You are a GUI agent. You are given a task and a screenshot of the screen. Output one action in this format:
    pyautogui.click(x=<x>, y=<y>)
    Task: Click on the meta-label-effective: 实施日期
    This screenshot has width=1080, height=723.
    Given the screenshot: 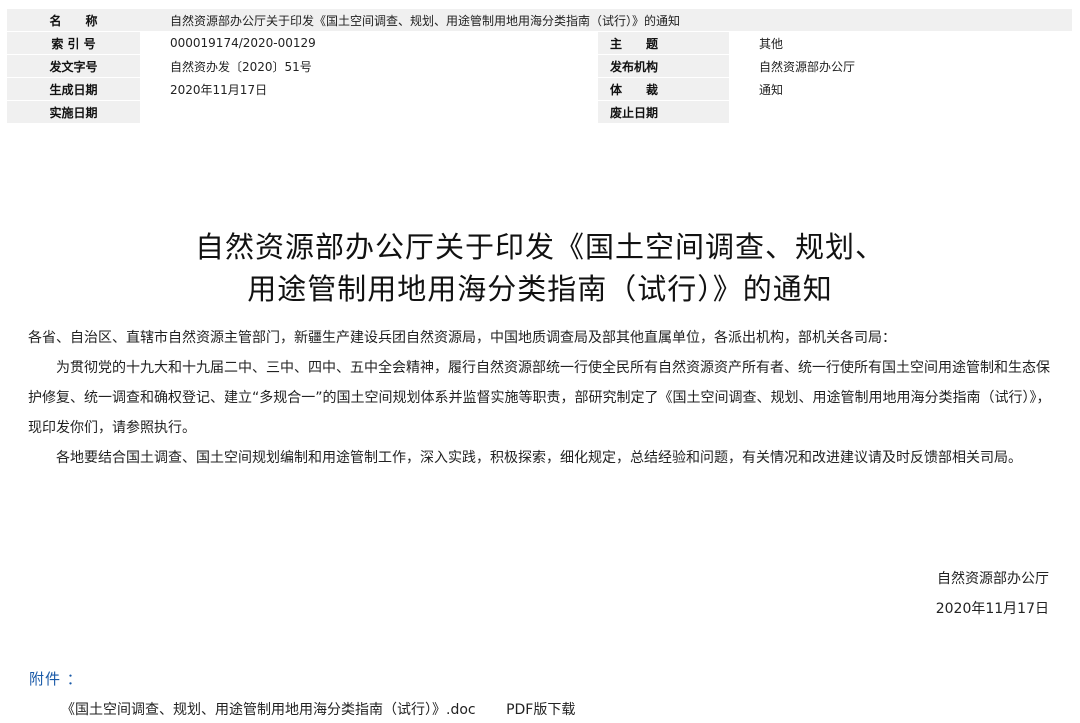 What is the action you would take?
    pyautogui.click(x=73, y=112)
    